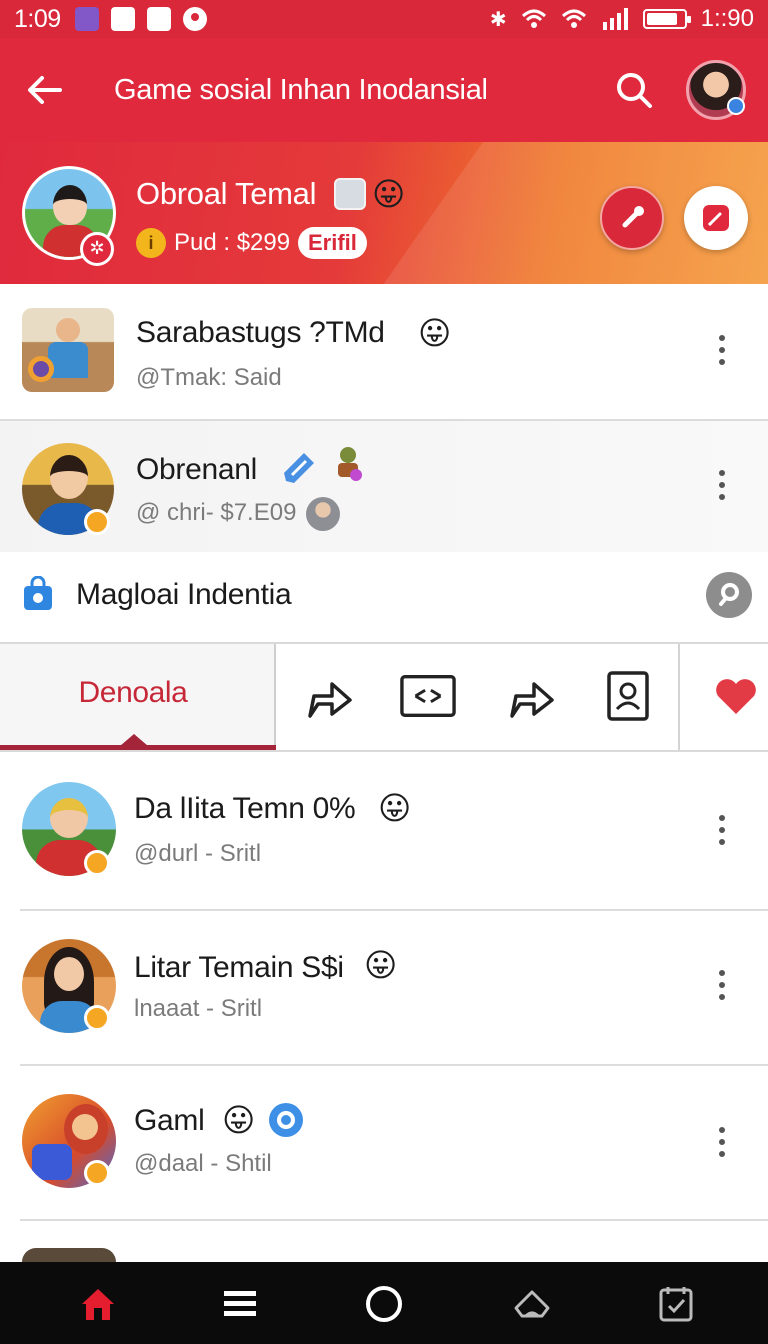 The image size is (768, 1344). I want to click on nav-menu, so click(240, 1304).